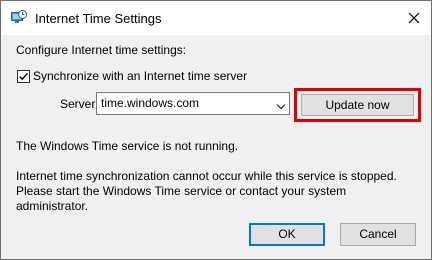  Describe the element at coordinates (127, 146) in the screenshot. I see `service-status-text: The Windows Time service is not running.` at that location.